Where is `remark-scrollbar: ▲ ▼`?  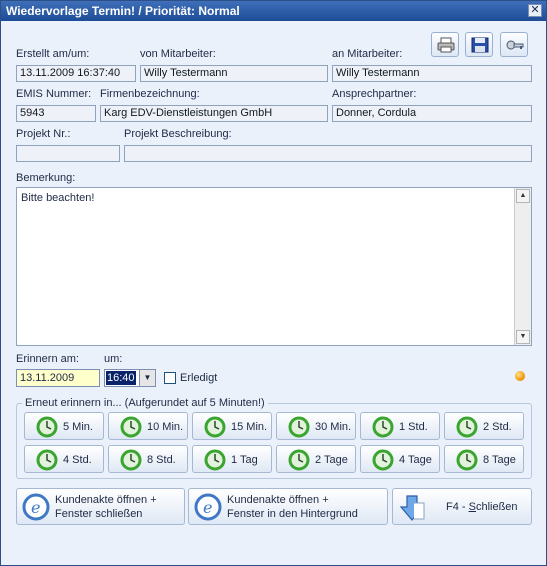
remark-scrollbar: ▲ ▼ is located at coordinates (522, 266).